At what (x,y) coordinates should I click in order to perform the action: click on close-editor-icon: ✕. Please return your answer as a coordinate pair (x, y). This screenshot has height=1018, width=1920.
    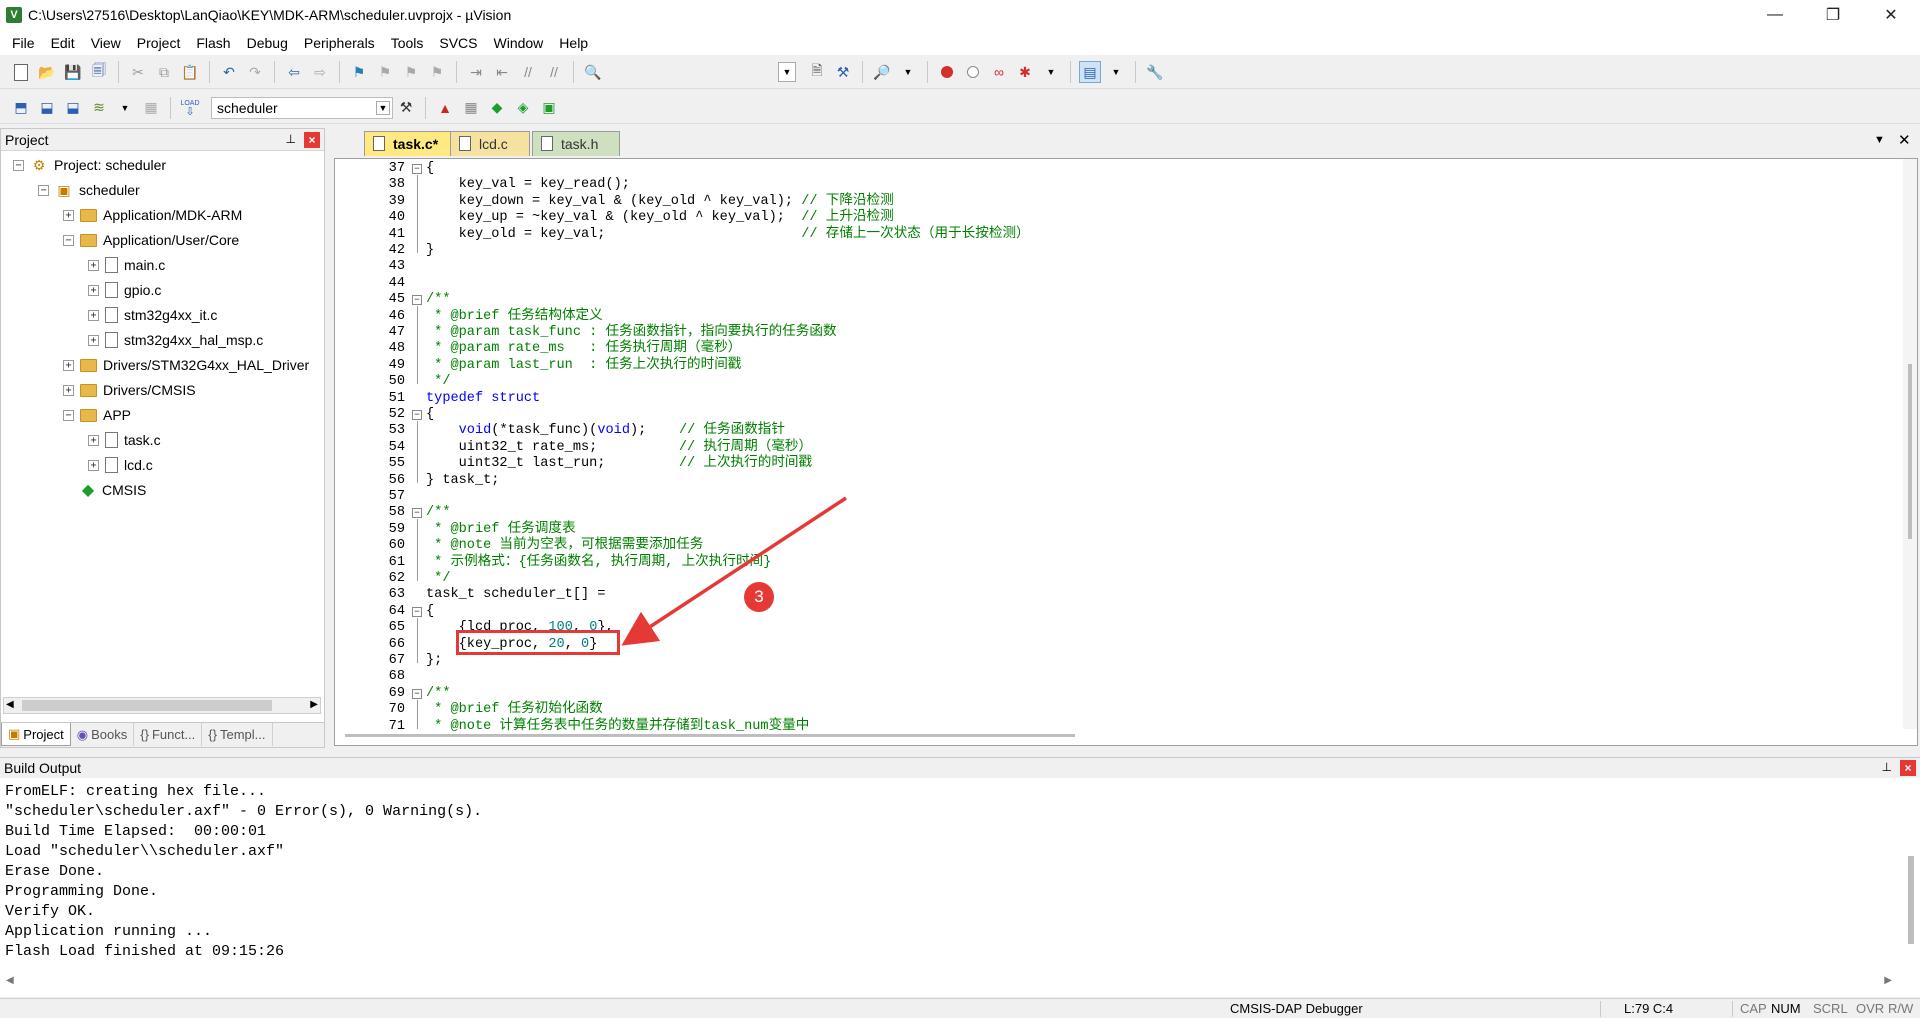
    Looking at the image, I should click on (1904, 140).